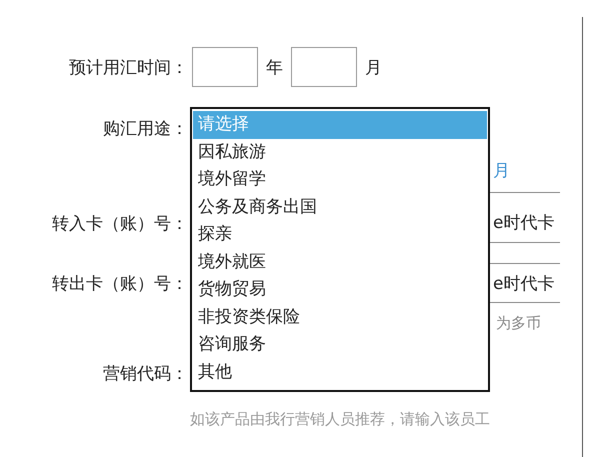  I want to click on month-input, so click(324, 67).